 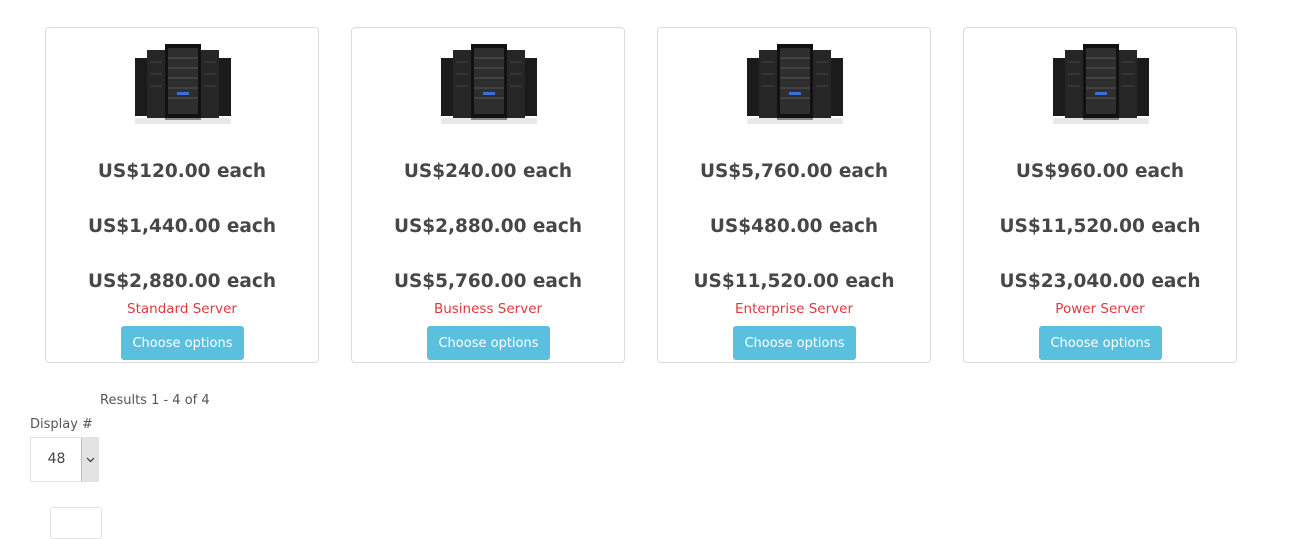 What do you see at coordinates (182, 309) in the screenshot?
I see `product-name-link: Standard Server` at bounding box center [182, 309].